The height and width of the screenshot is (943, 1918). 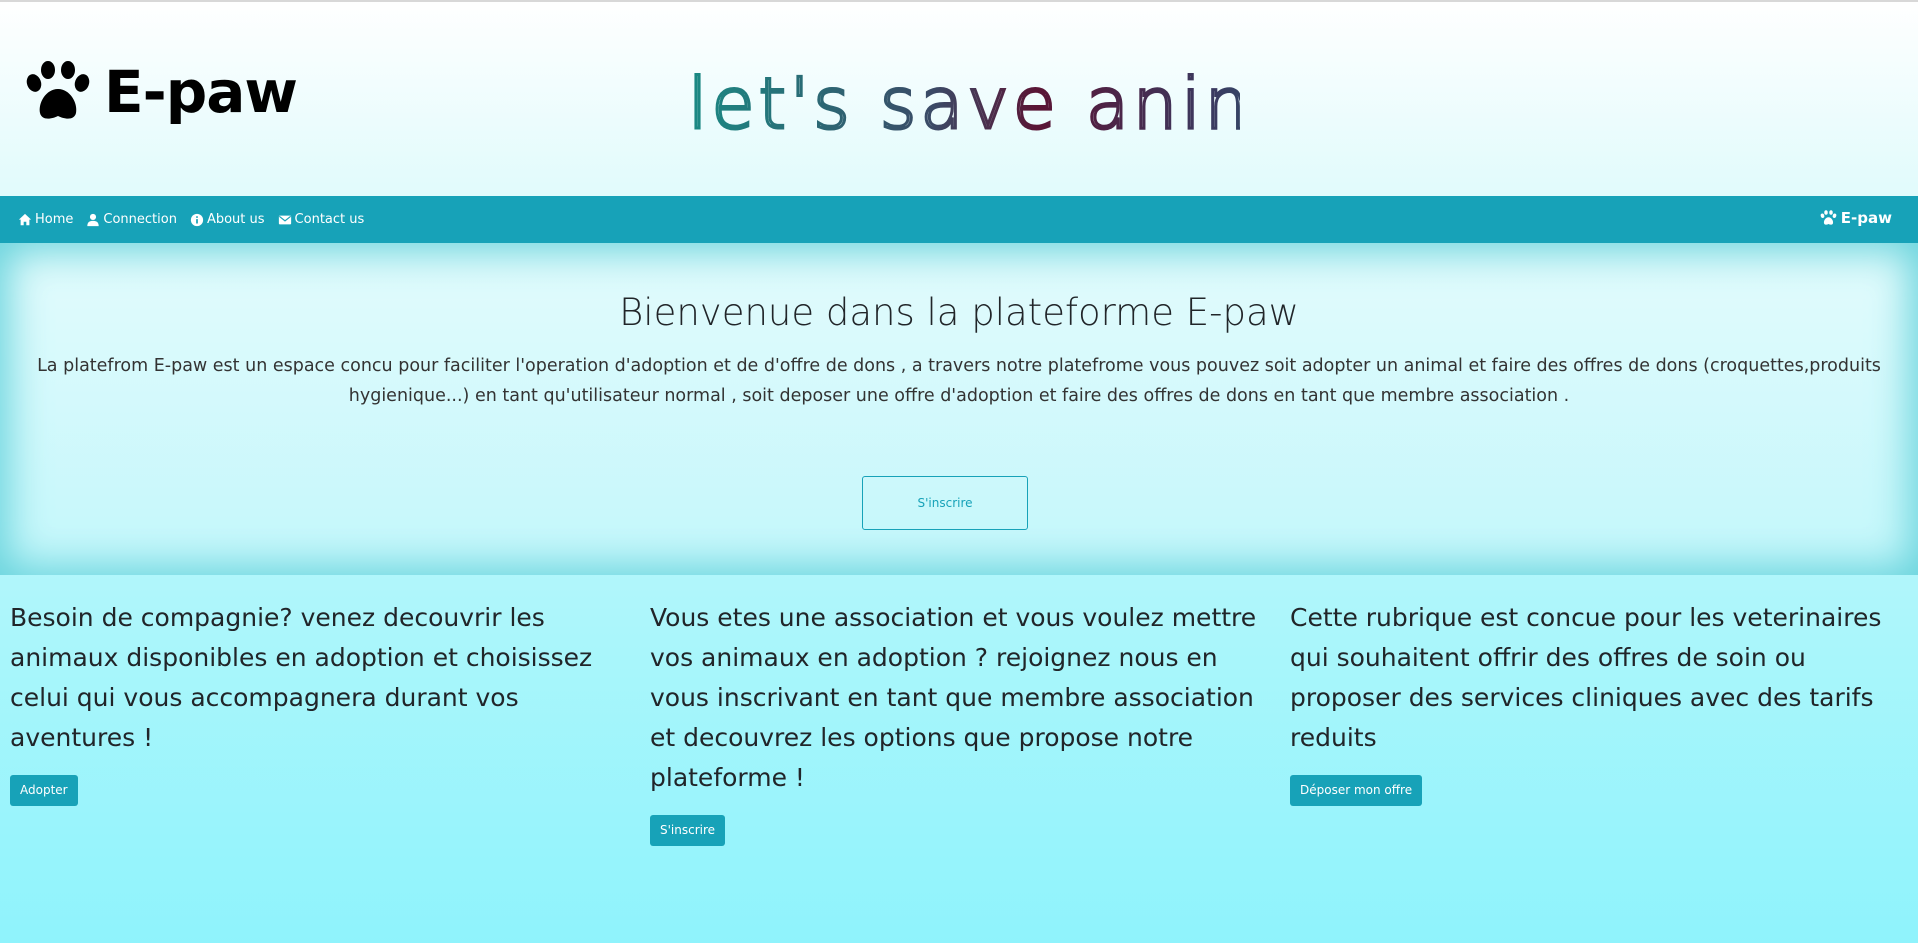 I want to click on nav-contact: Contact us, so click(x=321, y=219).